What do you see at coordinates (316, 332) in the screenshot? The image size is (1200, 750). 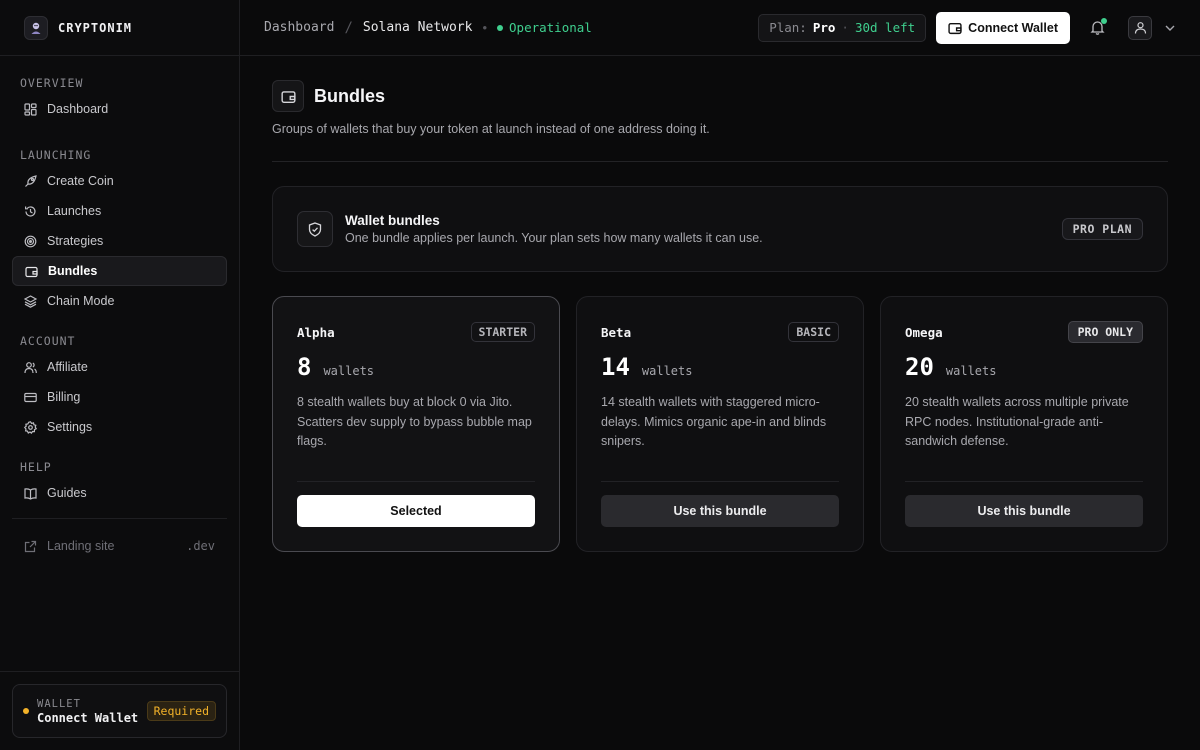 I see `bundle-name: Alpha` at bounding box center [316, 332].